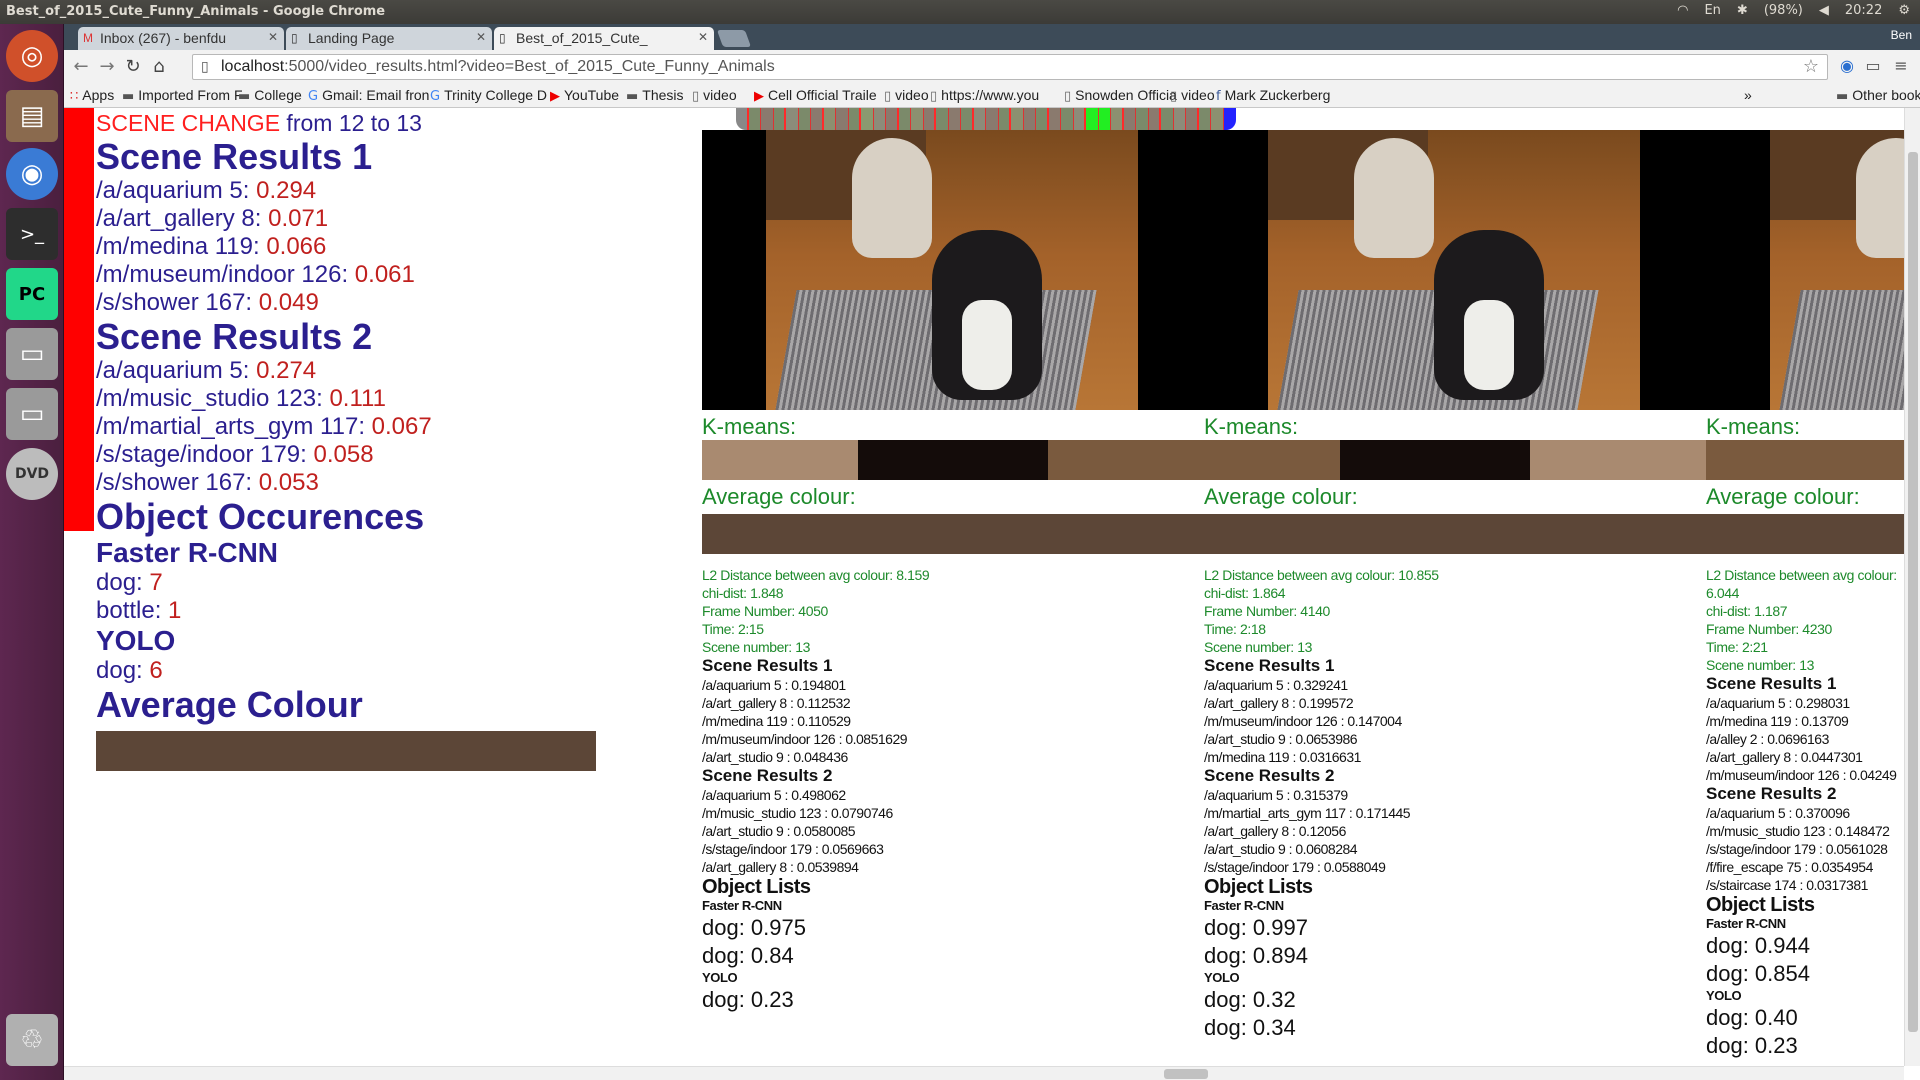 This screenshot has width=1920, height=1080. Describe the element at coordinates (1847, 67) in the screenshot. I see `extension-icon: ◉` at that location.